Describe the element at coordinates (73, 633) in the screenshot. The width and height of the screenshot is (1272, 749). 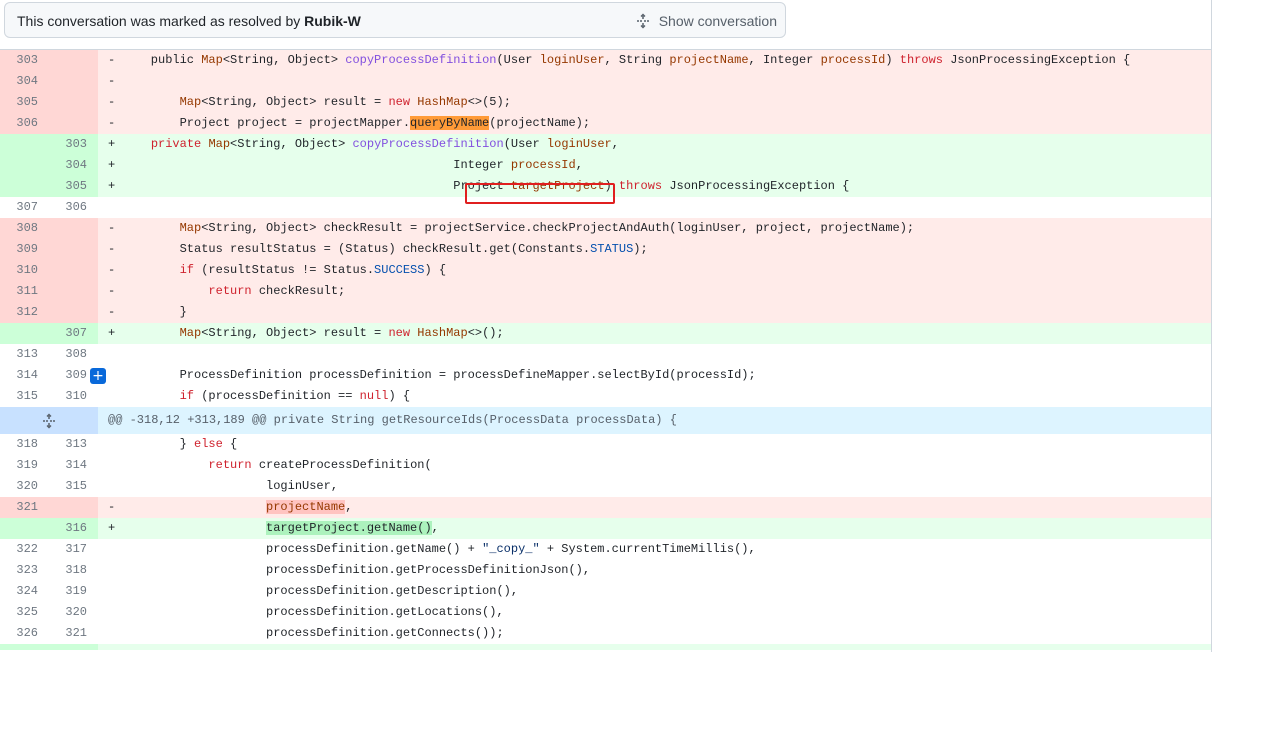
I see `new-line-number: 321` at that location.